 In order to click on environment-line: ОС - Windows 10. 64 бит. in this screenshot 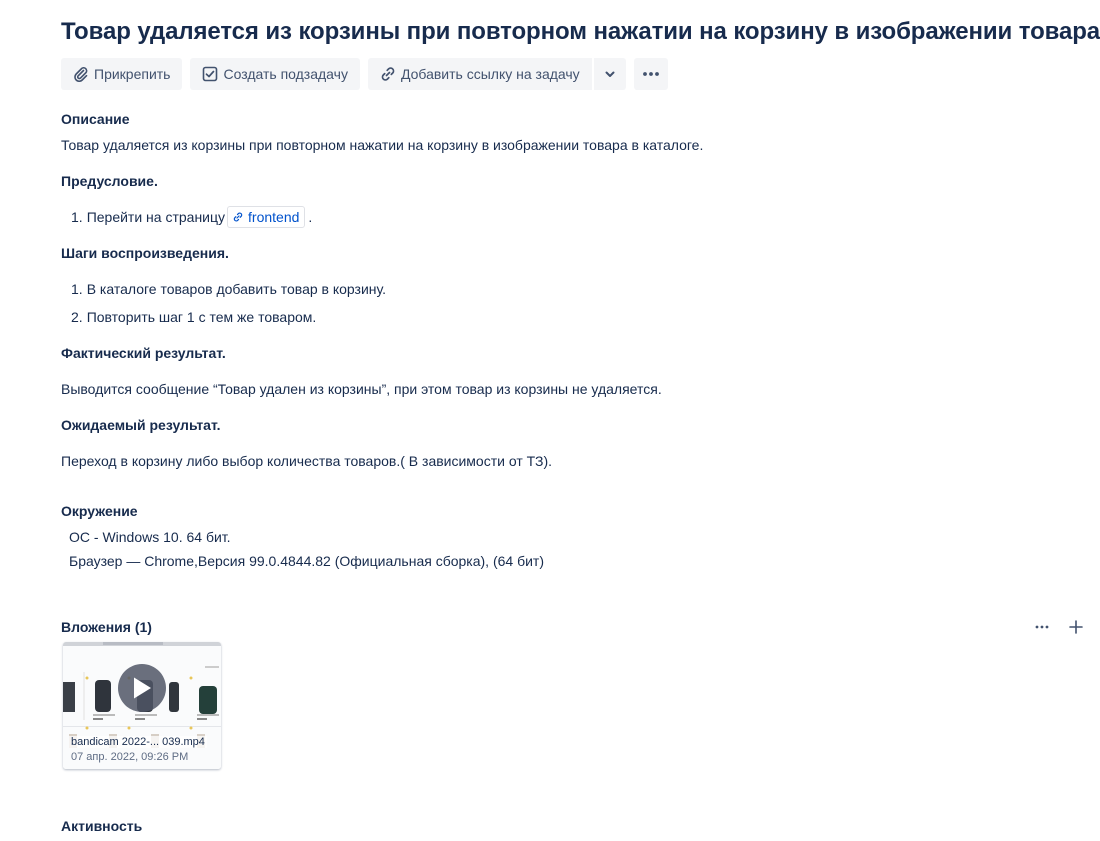, I will do `click(150, 537)`.